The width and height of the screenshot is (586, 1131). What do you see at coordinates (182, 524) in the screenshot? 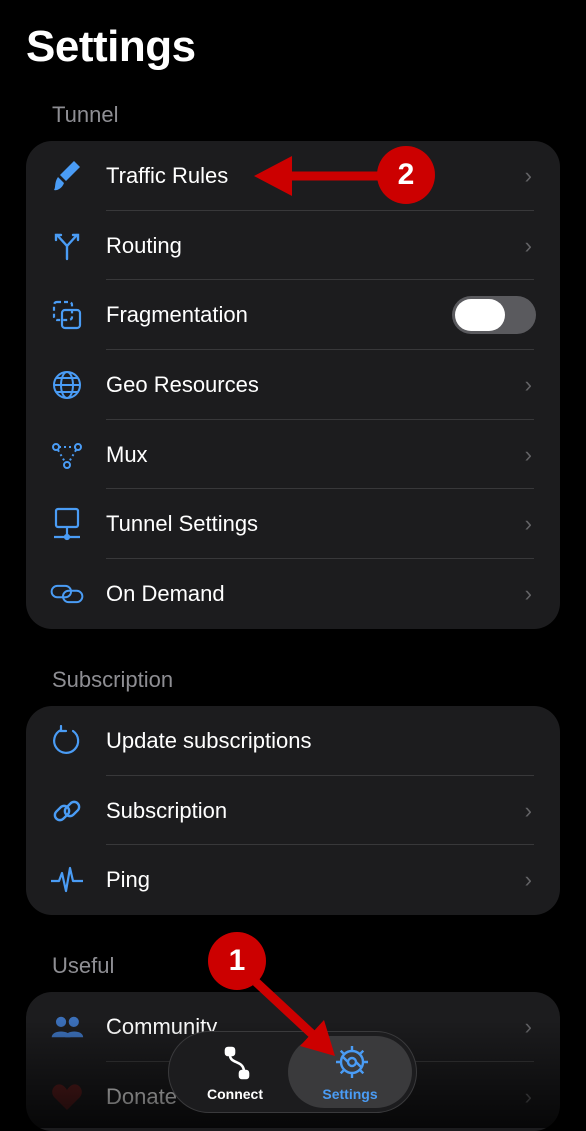
I see `row-label: Tunnel Settings` at bounding box center [182, 524].